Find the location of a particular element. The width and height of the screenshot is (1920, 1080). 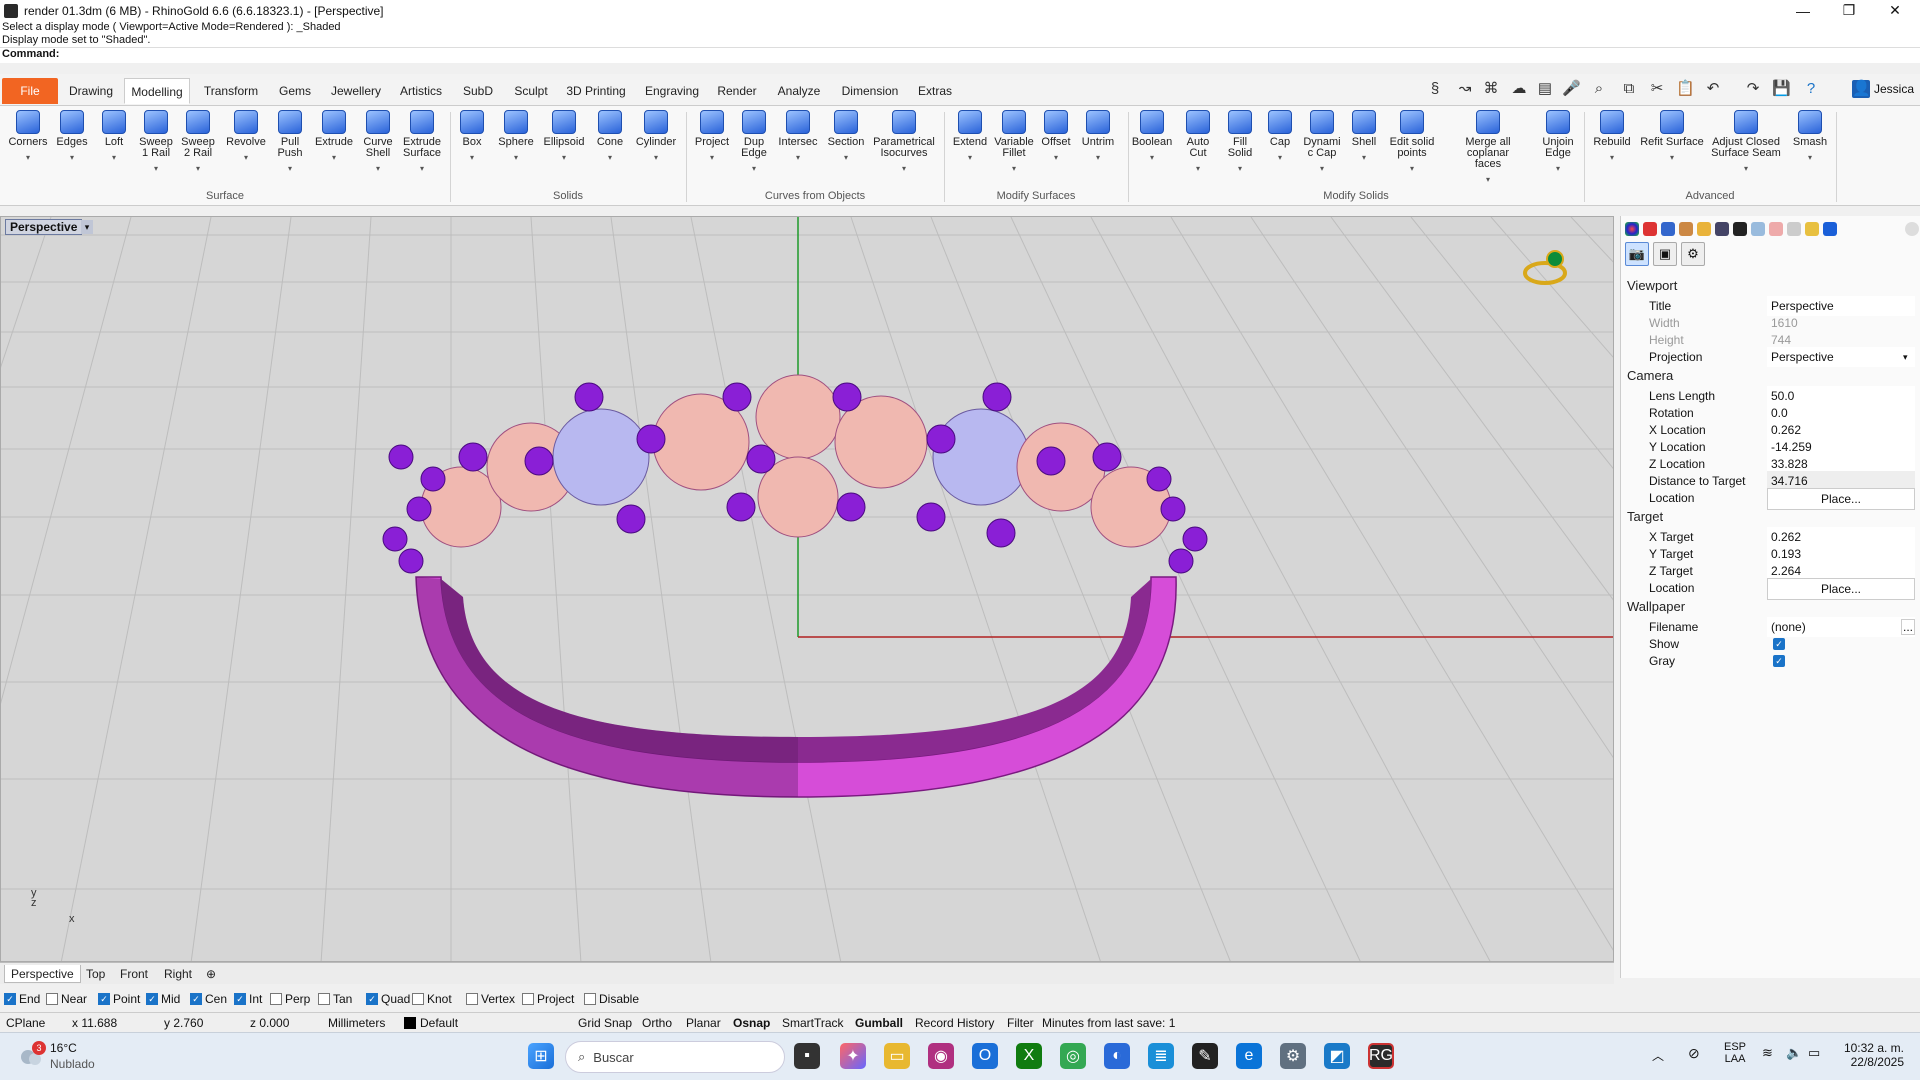

user-avatar-icon: 👤 is located at coordinates (1861, 89).